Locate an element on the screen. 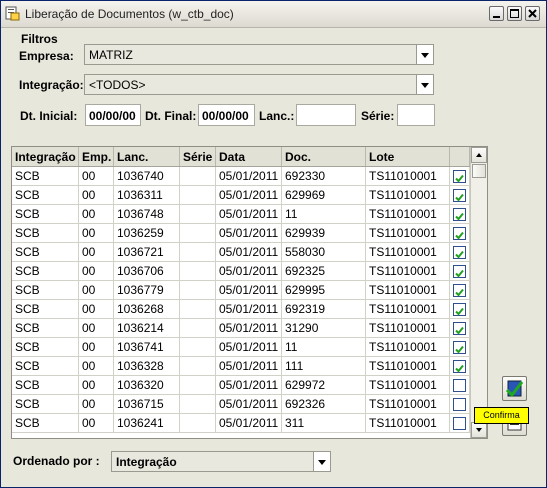 This screenshot has height=488, width=547. confirm-button is located at coordinates (514, 388).